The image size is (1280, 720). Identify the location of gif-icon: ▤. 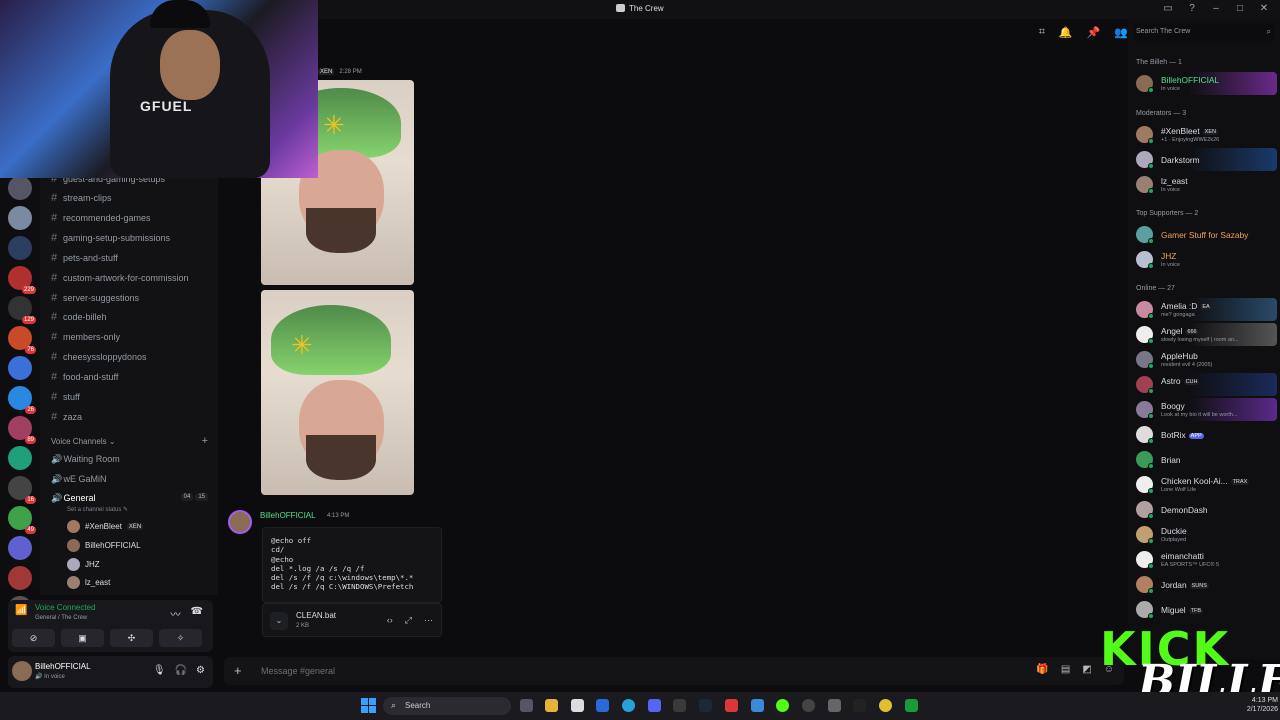
(1065, 669).